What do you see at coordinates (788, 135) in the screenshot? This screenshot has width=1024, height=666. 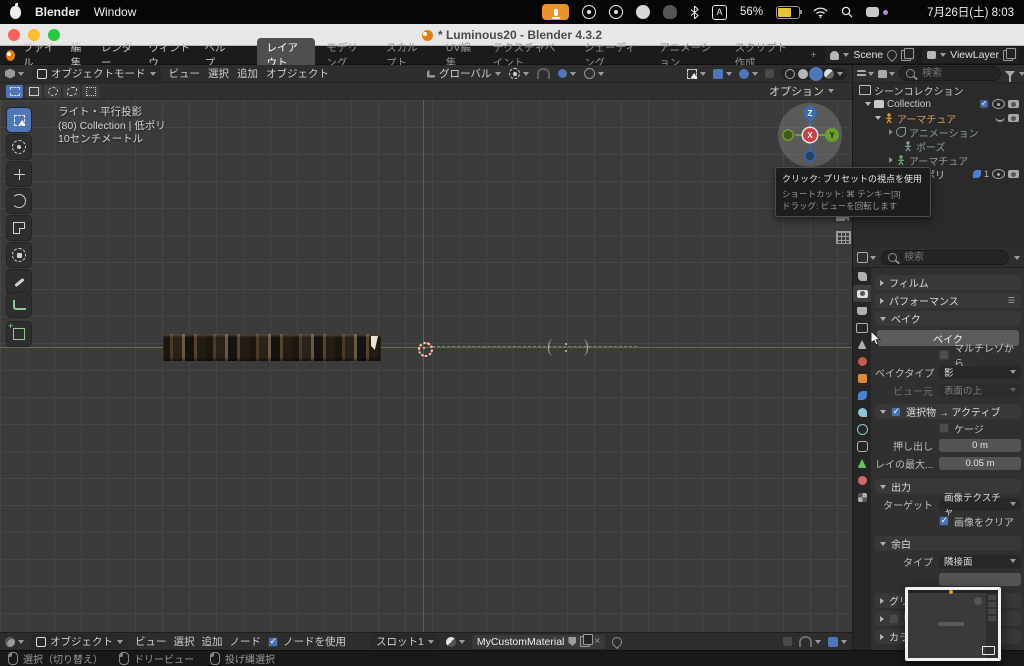 I see `gizmo-y-negative` at bounding box center [788, 135].